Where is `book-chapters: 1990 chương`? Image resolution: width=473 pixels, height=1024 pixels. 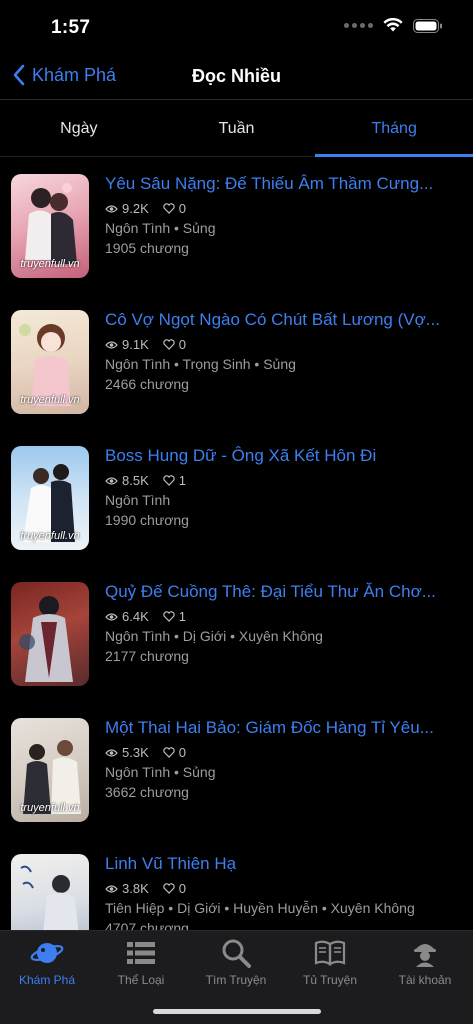 book-chapters: 1990 chương is located at coordinates (147, 520).